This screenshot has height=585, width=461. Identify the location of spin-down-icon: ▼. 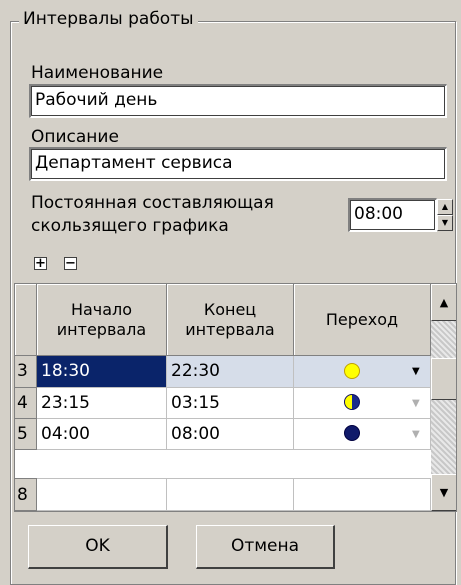
(445, 223).